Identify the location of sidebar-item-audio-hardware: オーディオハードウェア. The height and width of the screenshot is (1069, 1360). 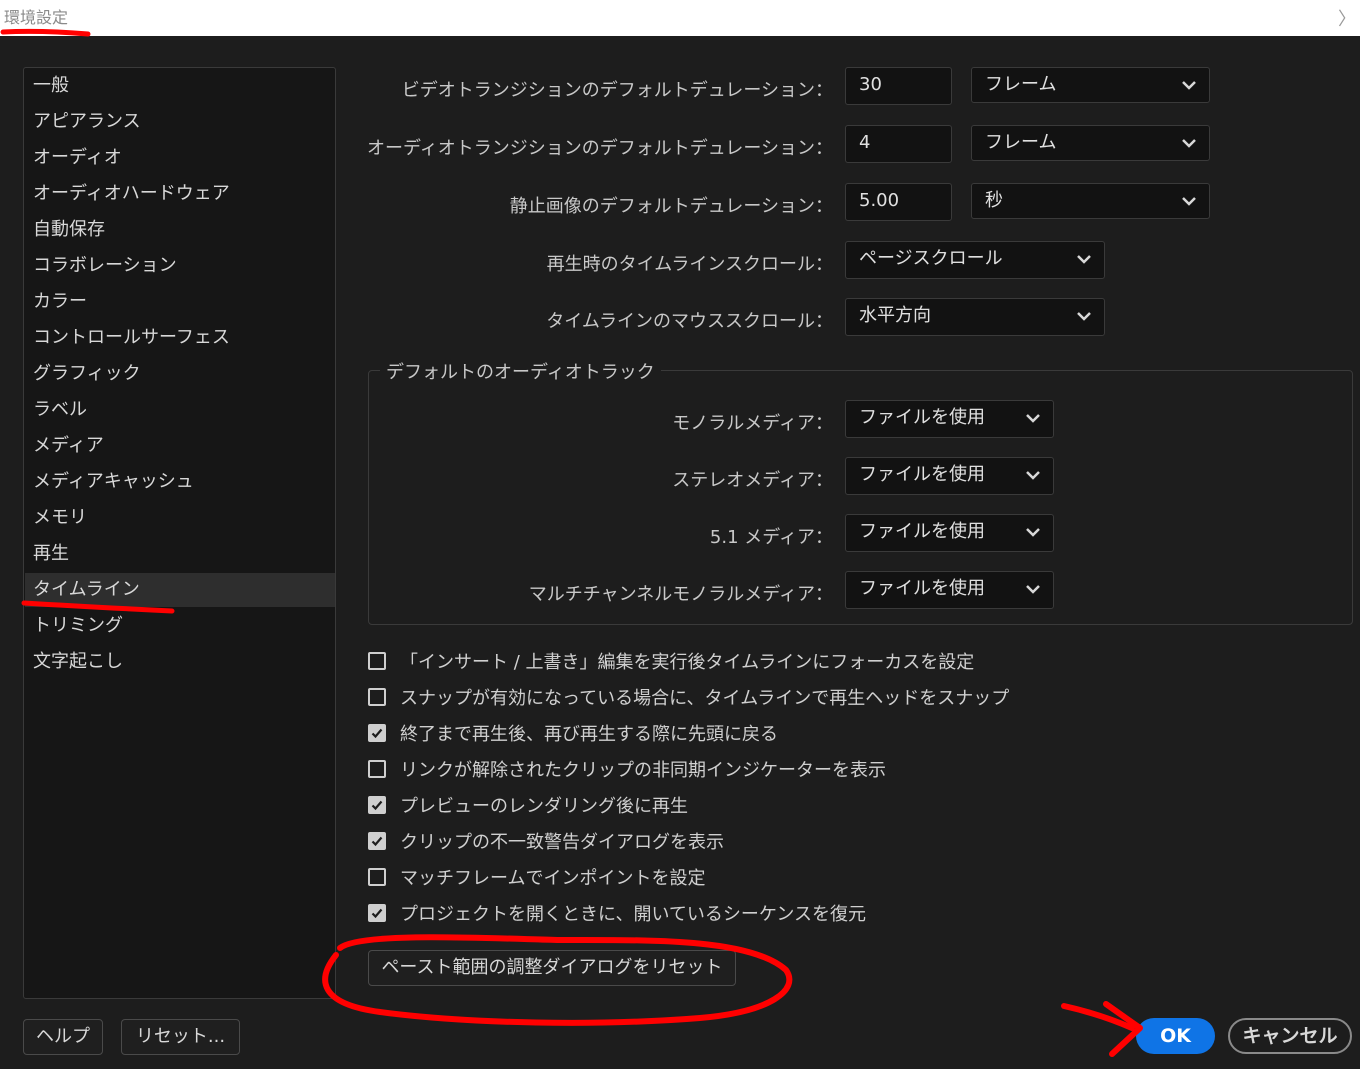
(180, 194).